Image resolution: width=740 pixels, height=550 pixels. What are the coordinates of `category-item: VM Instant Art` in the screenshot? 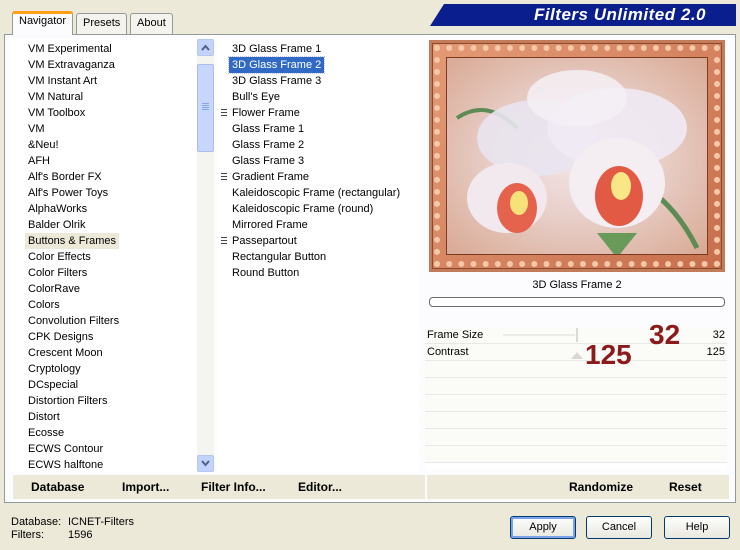 It's located at (54, 81).